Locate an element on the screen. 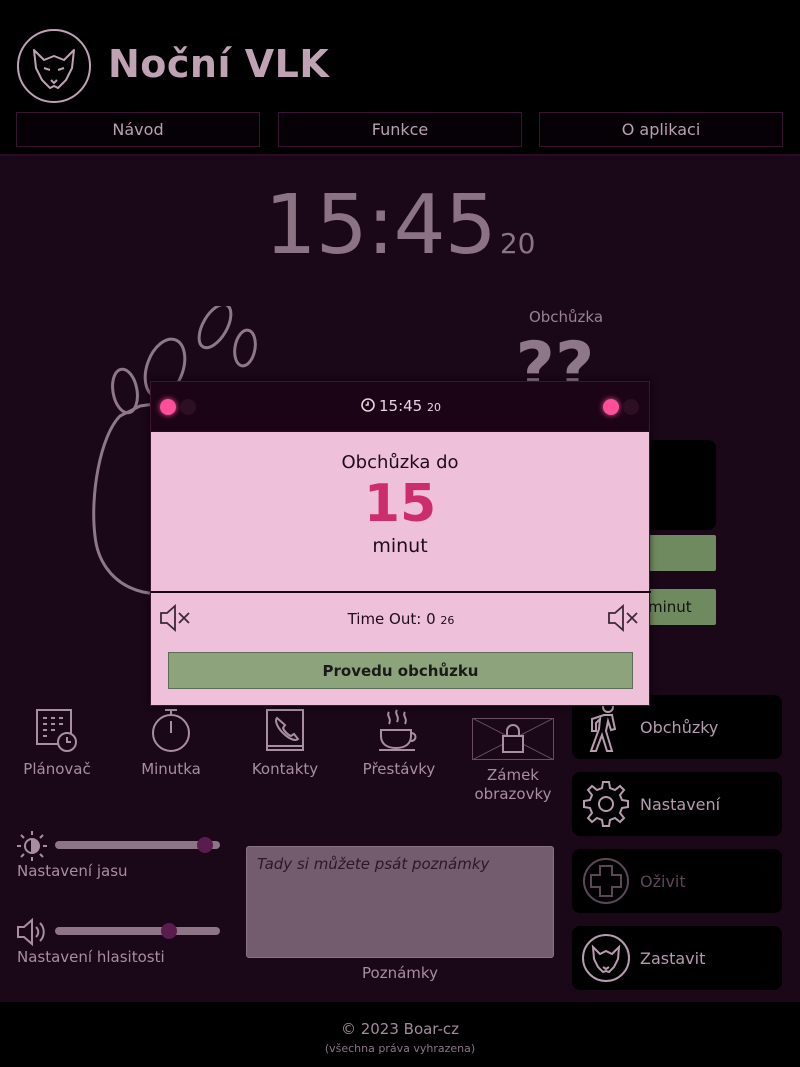 The height and width of the screenshot is (1067, 800). ozivit-label: Oživit is located at coordinates (663, 881).